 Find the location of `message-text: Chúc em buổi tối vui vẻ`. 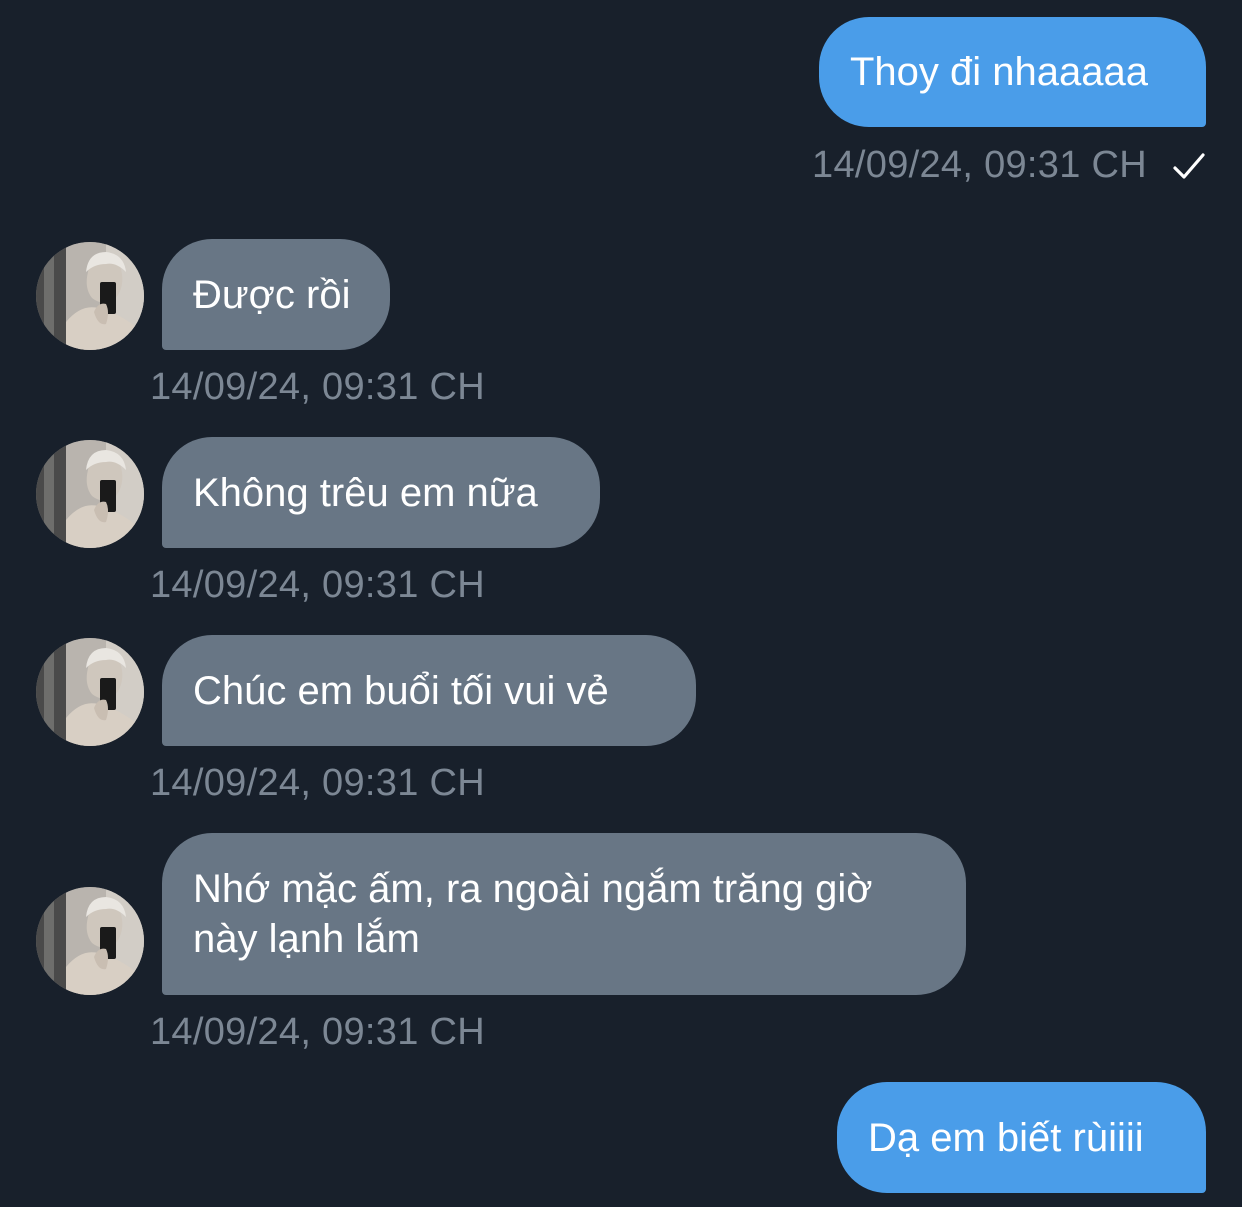

message-text: Chúc em buổi tối vui vẻ is located at coordinates (401, 690).